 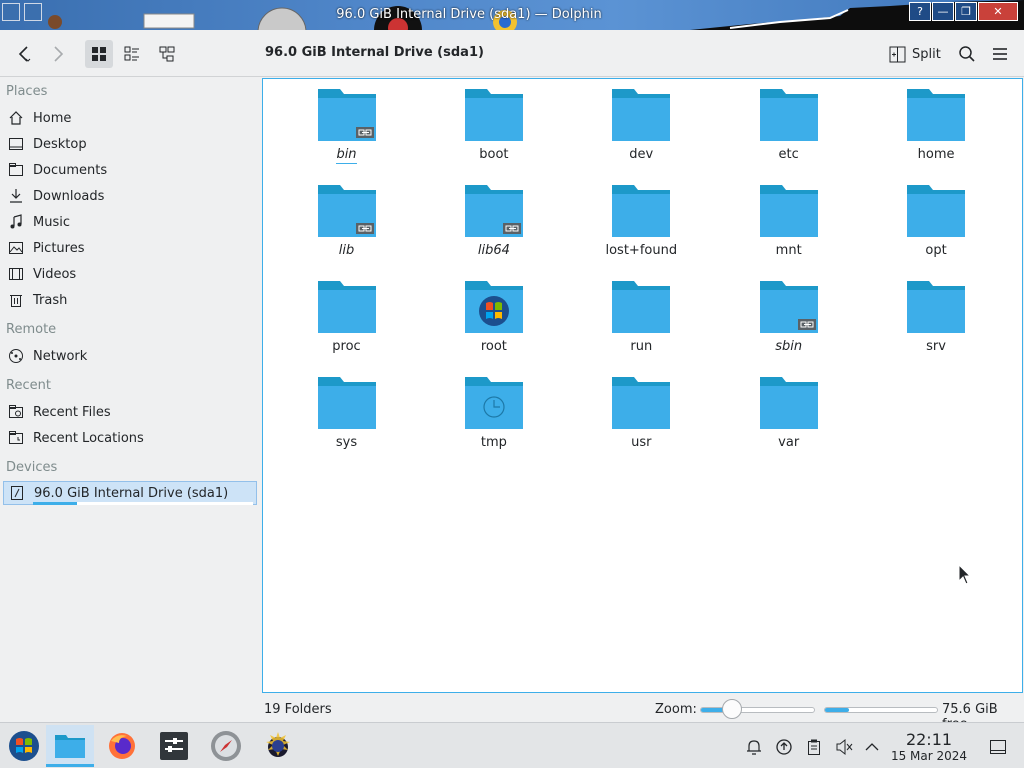 What do you see at coordinates (788, 320) in the screenshot?
I see `folder-item: sbin` at bounding box center [788, 320].